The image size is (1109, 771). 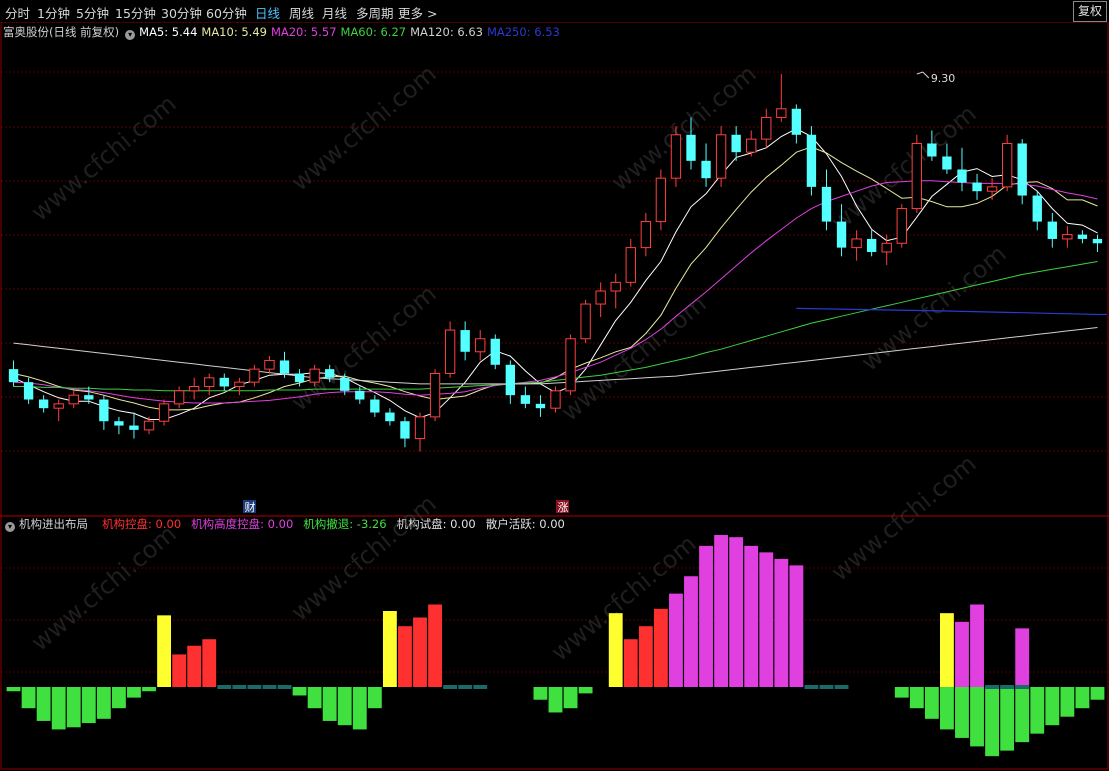 What do you see at coordinates (226, 12) in the screenshot?
I see `period-tab: 60分钟` at bounding box center [226, 12].